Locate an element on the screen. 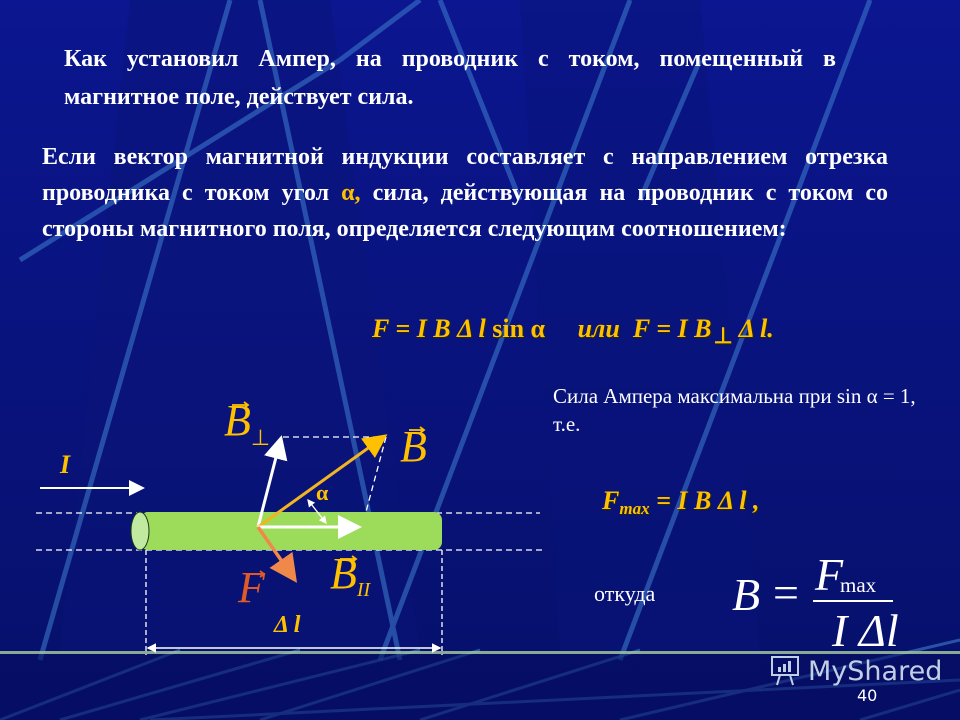 The width and height of the screenshot is (960, 720). slide-number: 40 is located at coordinates (867, 695).